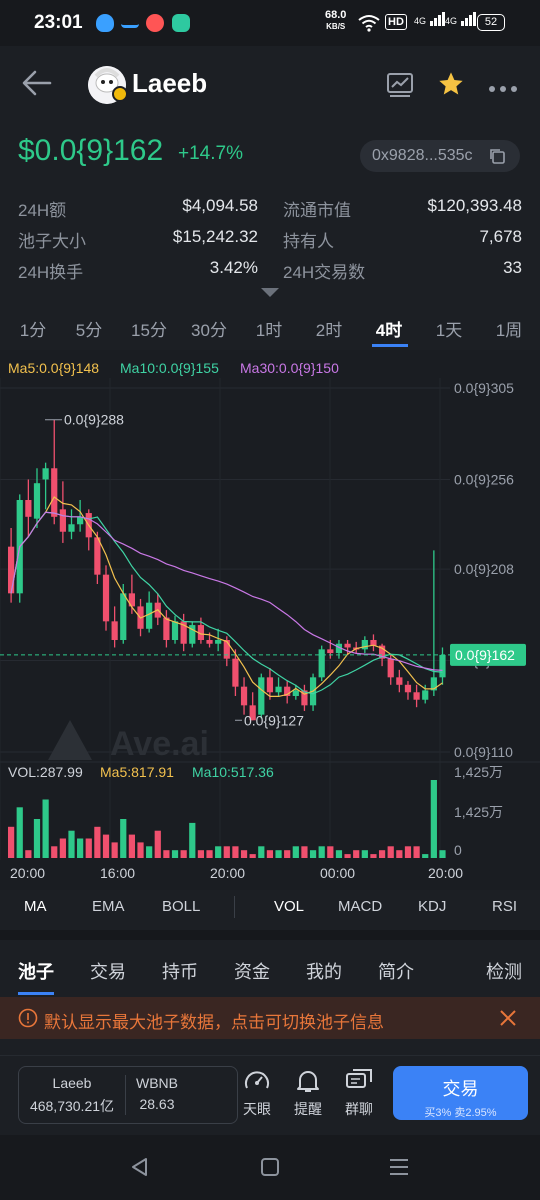 This screenshot has height=1200, width=540. Describe the element at coordinates (42, 210) in the screenshot. I see `stat-label: 24H额` at that location.